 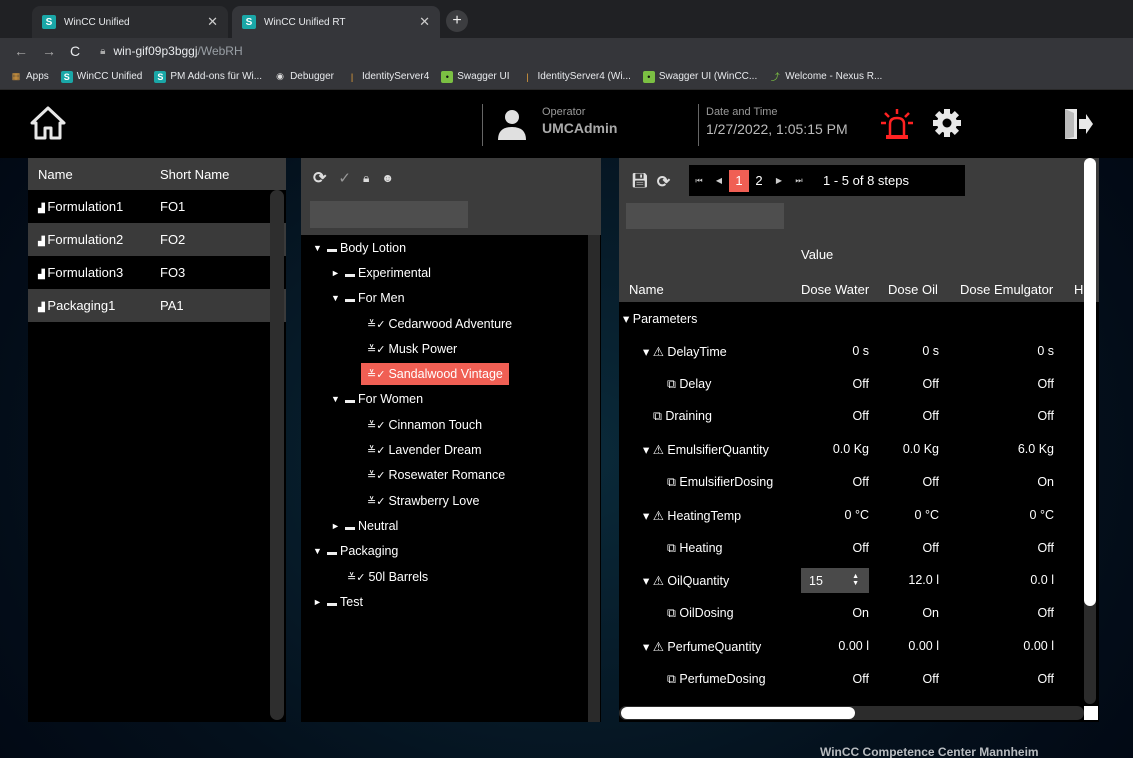 What do you see at coordinates (779, 180) in the screenshot?
I see `next-page-icon: ▶` at bounding box center [779, 180].